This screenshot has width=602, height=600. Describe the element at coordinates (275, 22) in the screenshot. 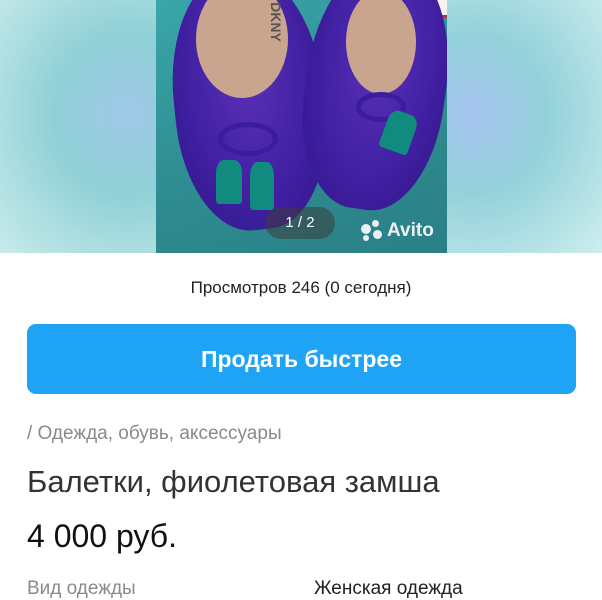

I see `brand-label: DKNY` at that location.